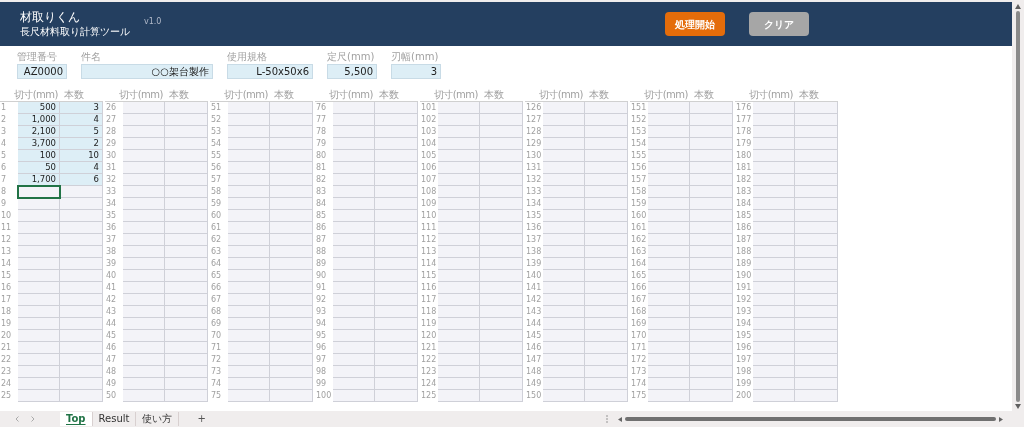 The image size is (1024, 427). Describe the element at coordinates (39, 120) in the screenshot. I see `table-cell: 1,000` at that location.